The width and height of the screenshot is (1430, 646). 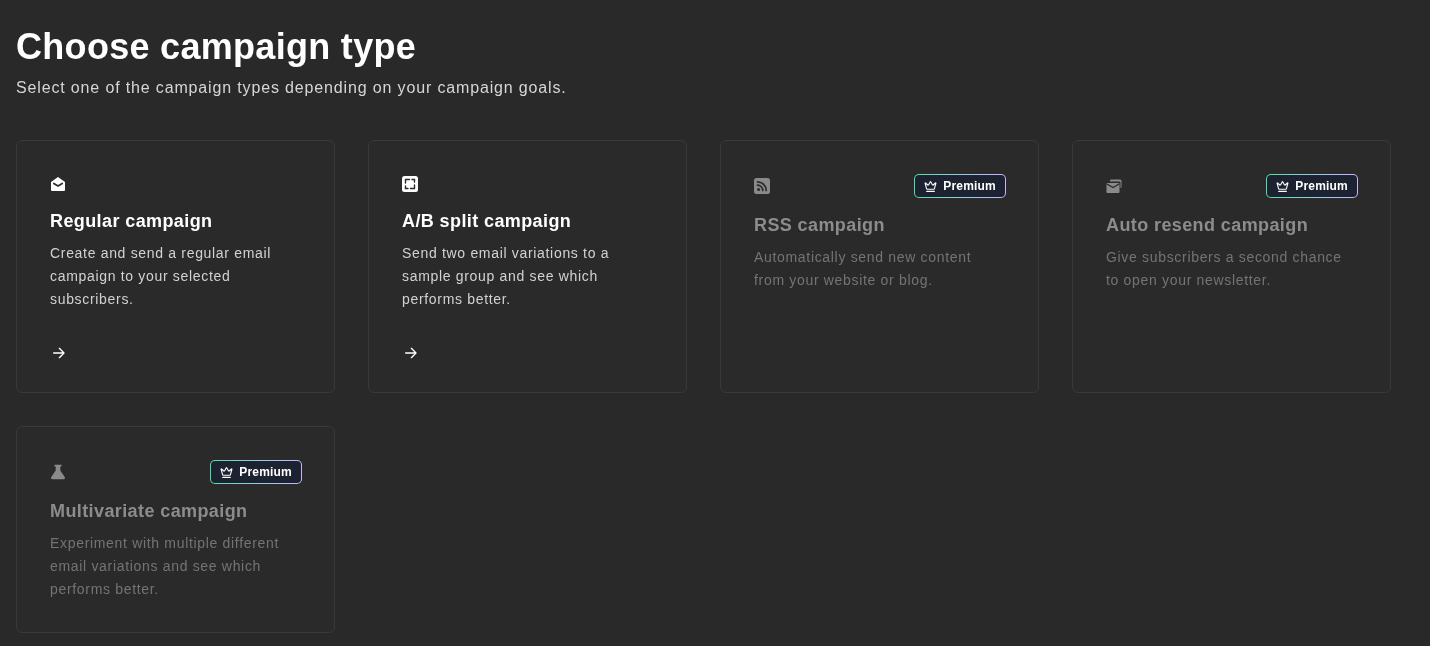 What do you see at coordinates (506, 276) in the screenshot?
I see `card-description: Send two email variations to a sample group and see which performs better.` at bounding box center [506, 276].